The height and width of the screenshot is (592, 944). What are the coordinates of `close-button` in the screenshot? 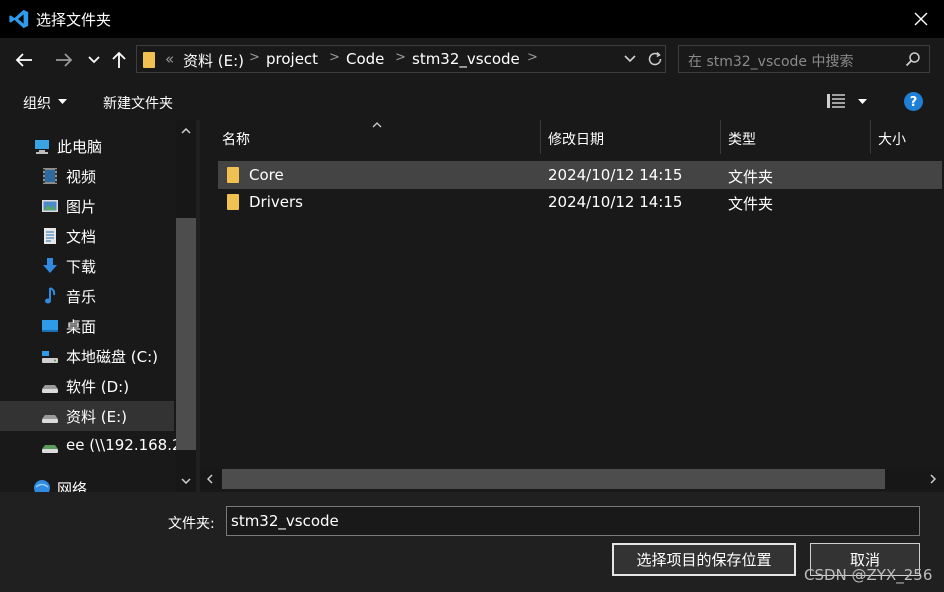 It's located at (921, 19).